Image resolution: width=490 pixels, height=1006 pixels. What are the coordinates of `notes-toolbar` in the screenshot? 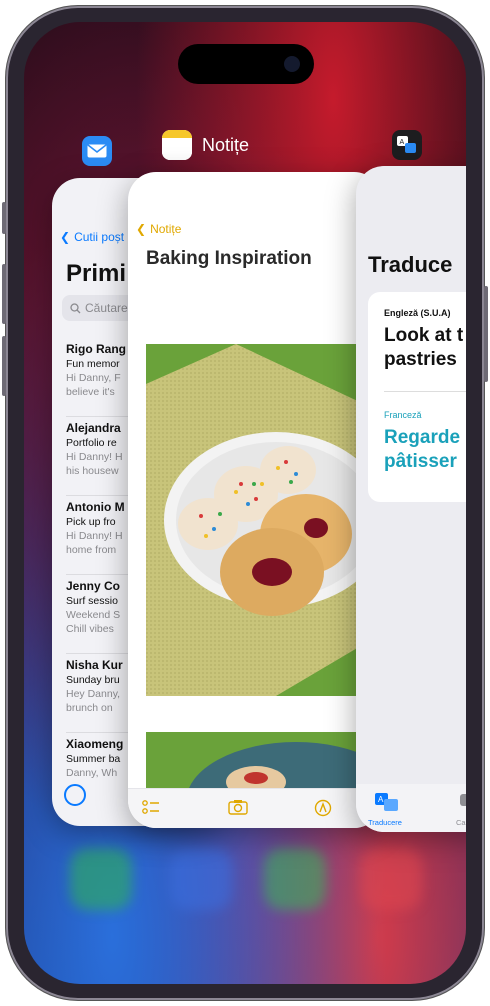 It's located at (255, 808).